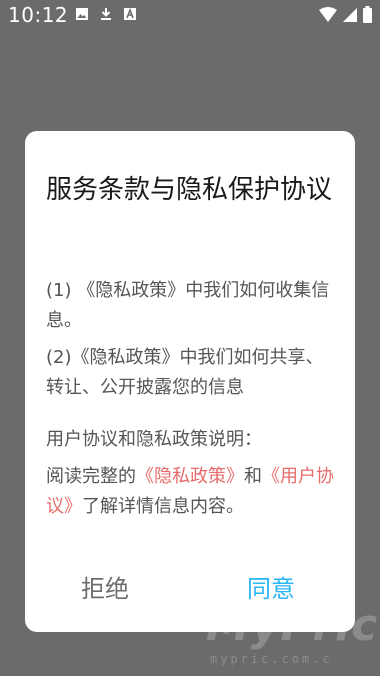 The width and height of the screenshot is (380, 676). What do you see at coordinates (190, 476) in the screenshot?
I see `privacy-policy-link: 《隐私政策》` at bounding box center [190, 476].